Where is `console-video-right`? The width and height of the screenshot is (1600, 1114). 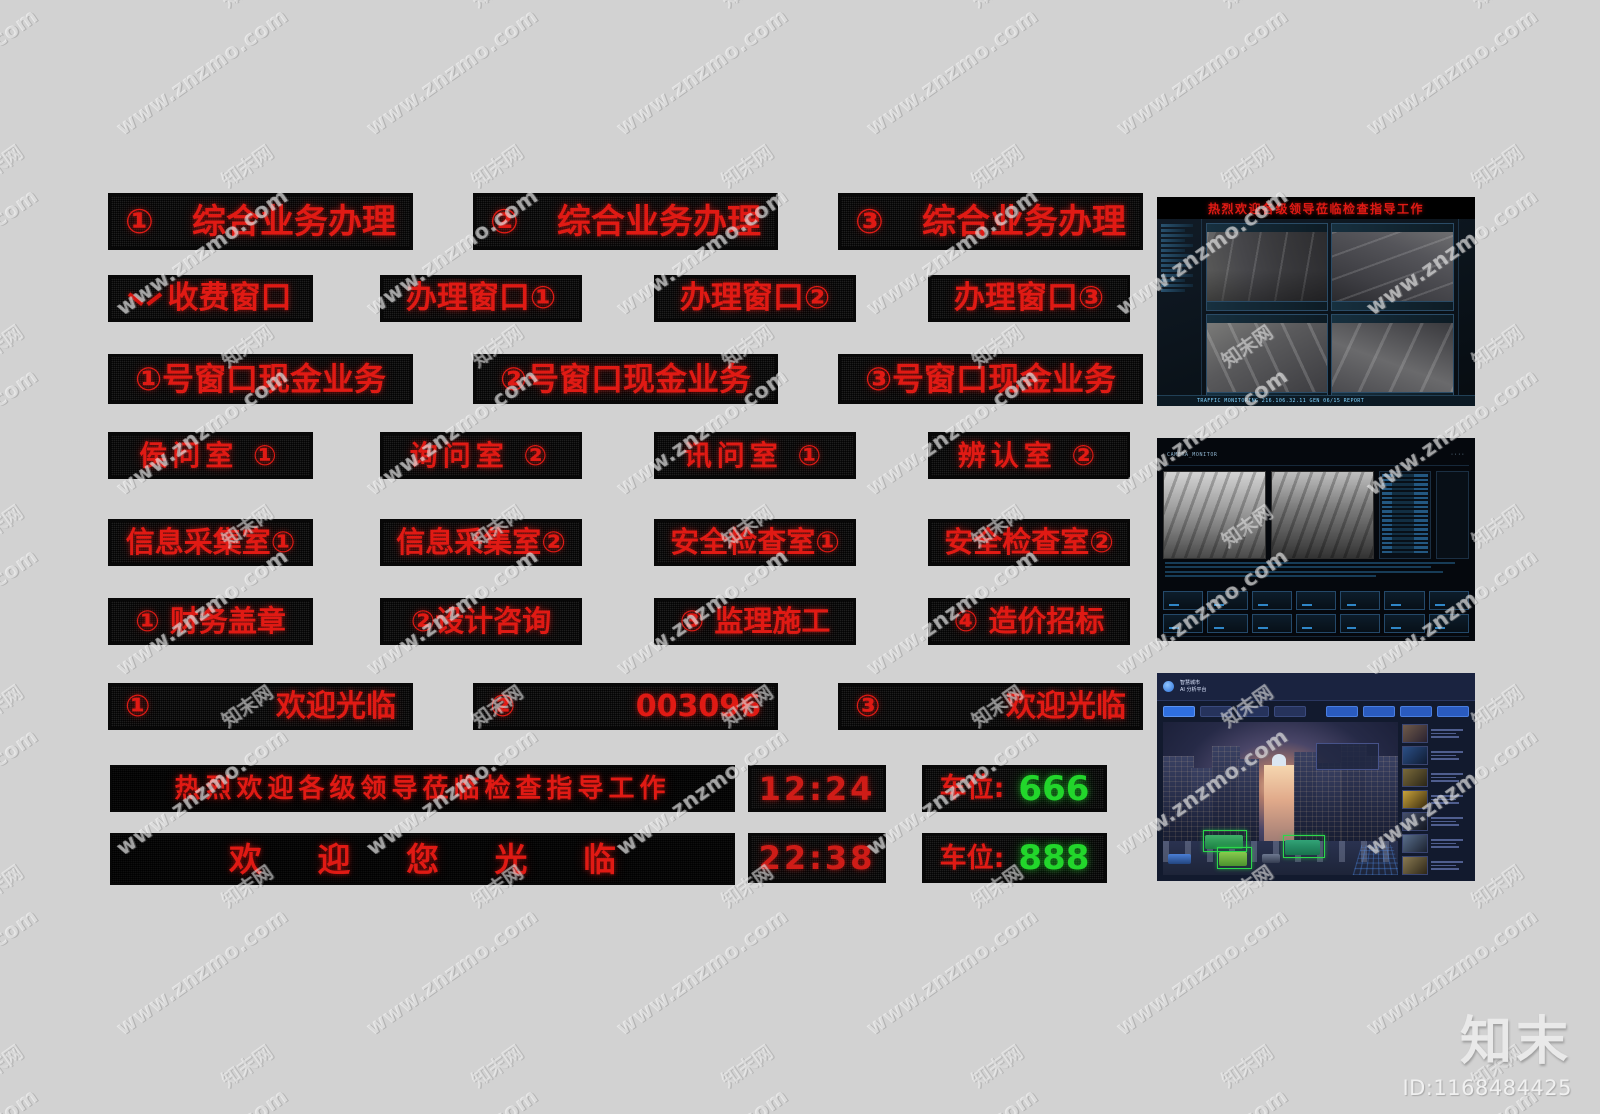
console-video-right is located at coordinates (1323, 515).